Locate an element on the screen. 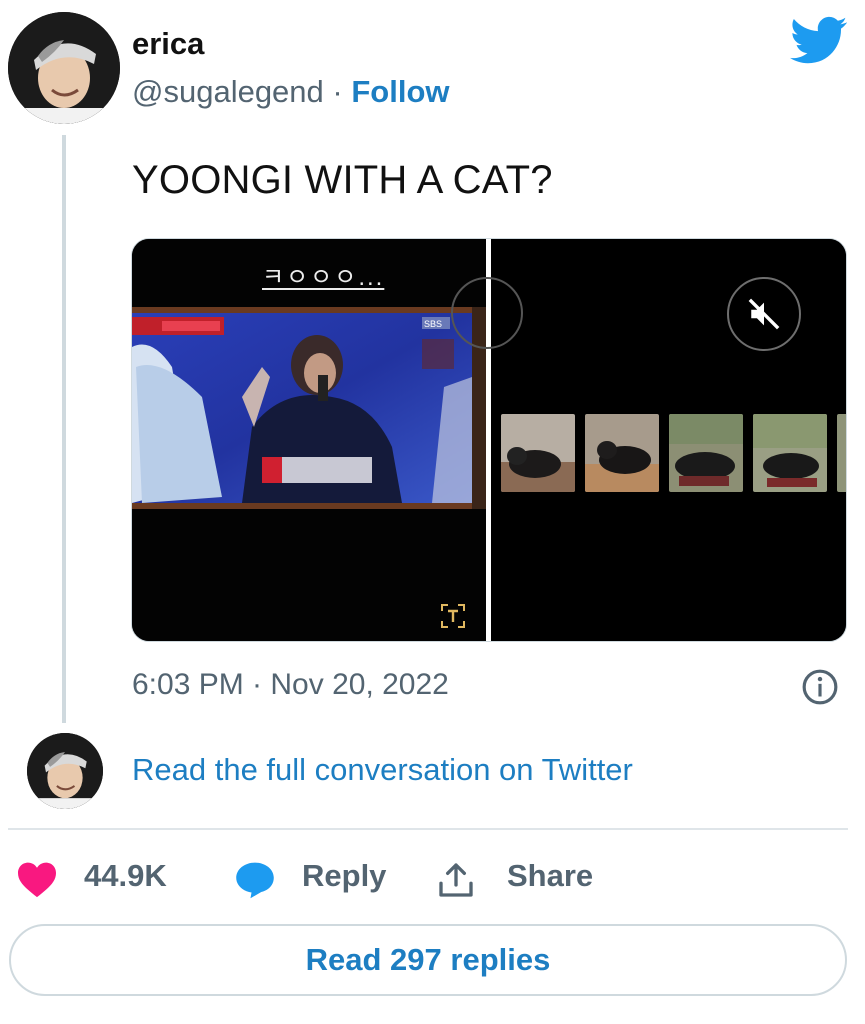 The height and width of the screenshot is (1024, 865). handle-row: @sugalegend · Follow is located at coordinates (291, 92).